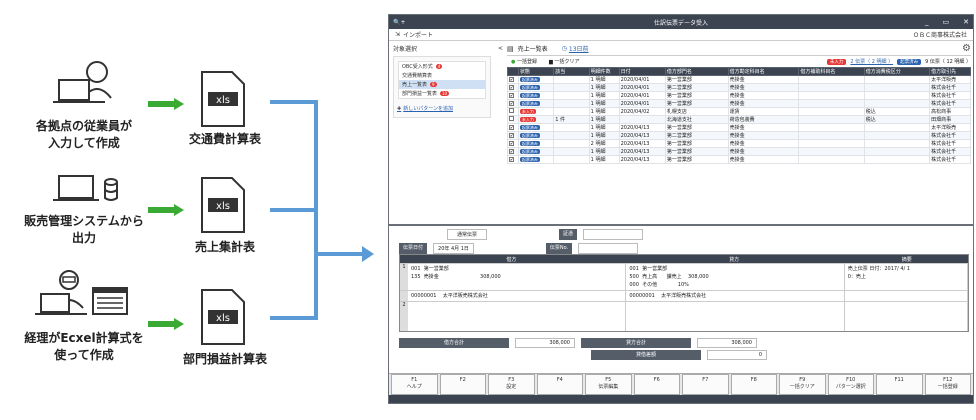  I want to click on table-cell: 未入力, so click(536, 119).